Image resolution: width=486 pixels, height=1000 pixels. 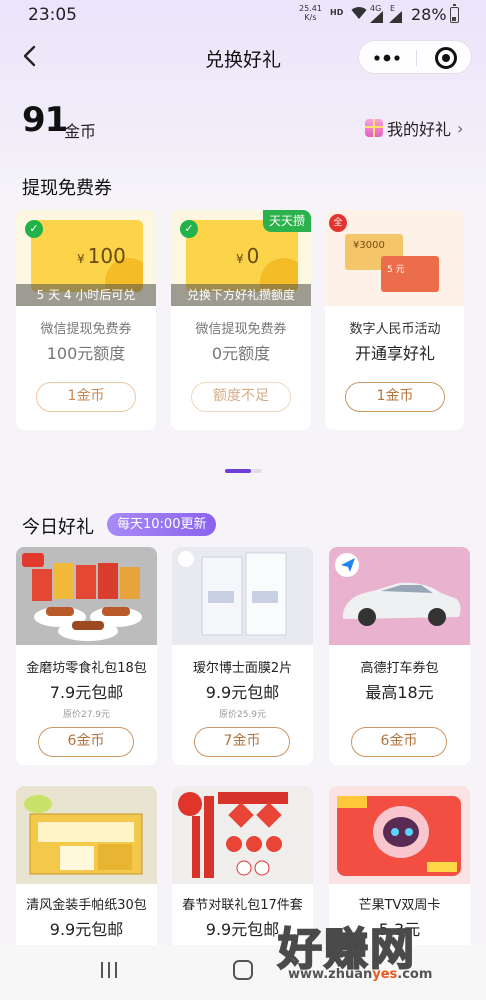 What do you see at coordinates (101, 256) in the screenshot?
I see `voucher-amount: ¥100` at bounding box center [101, 256].